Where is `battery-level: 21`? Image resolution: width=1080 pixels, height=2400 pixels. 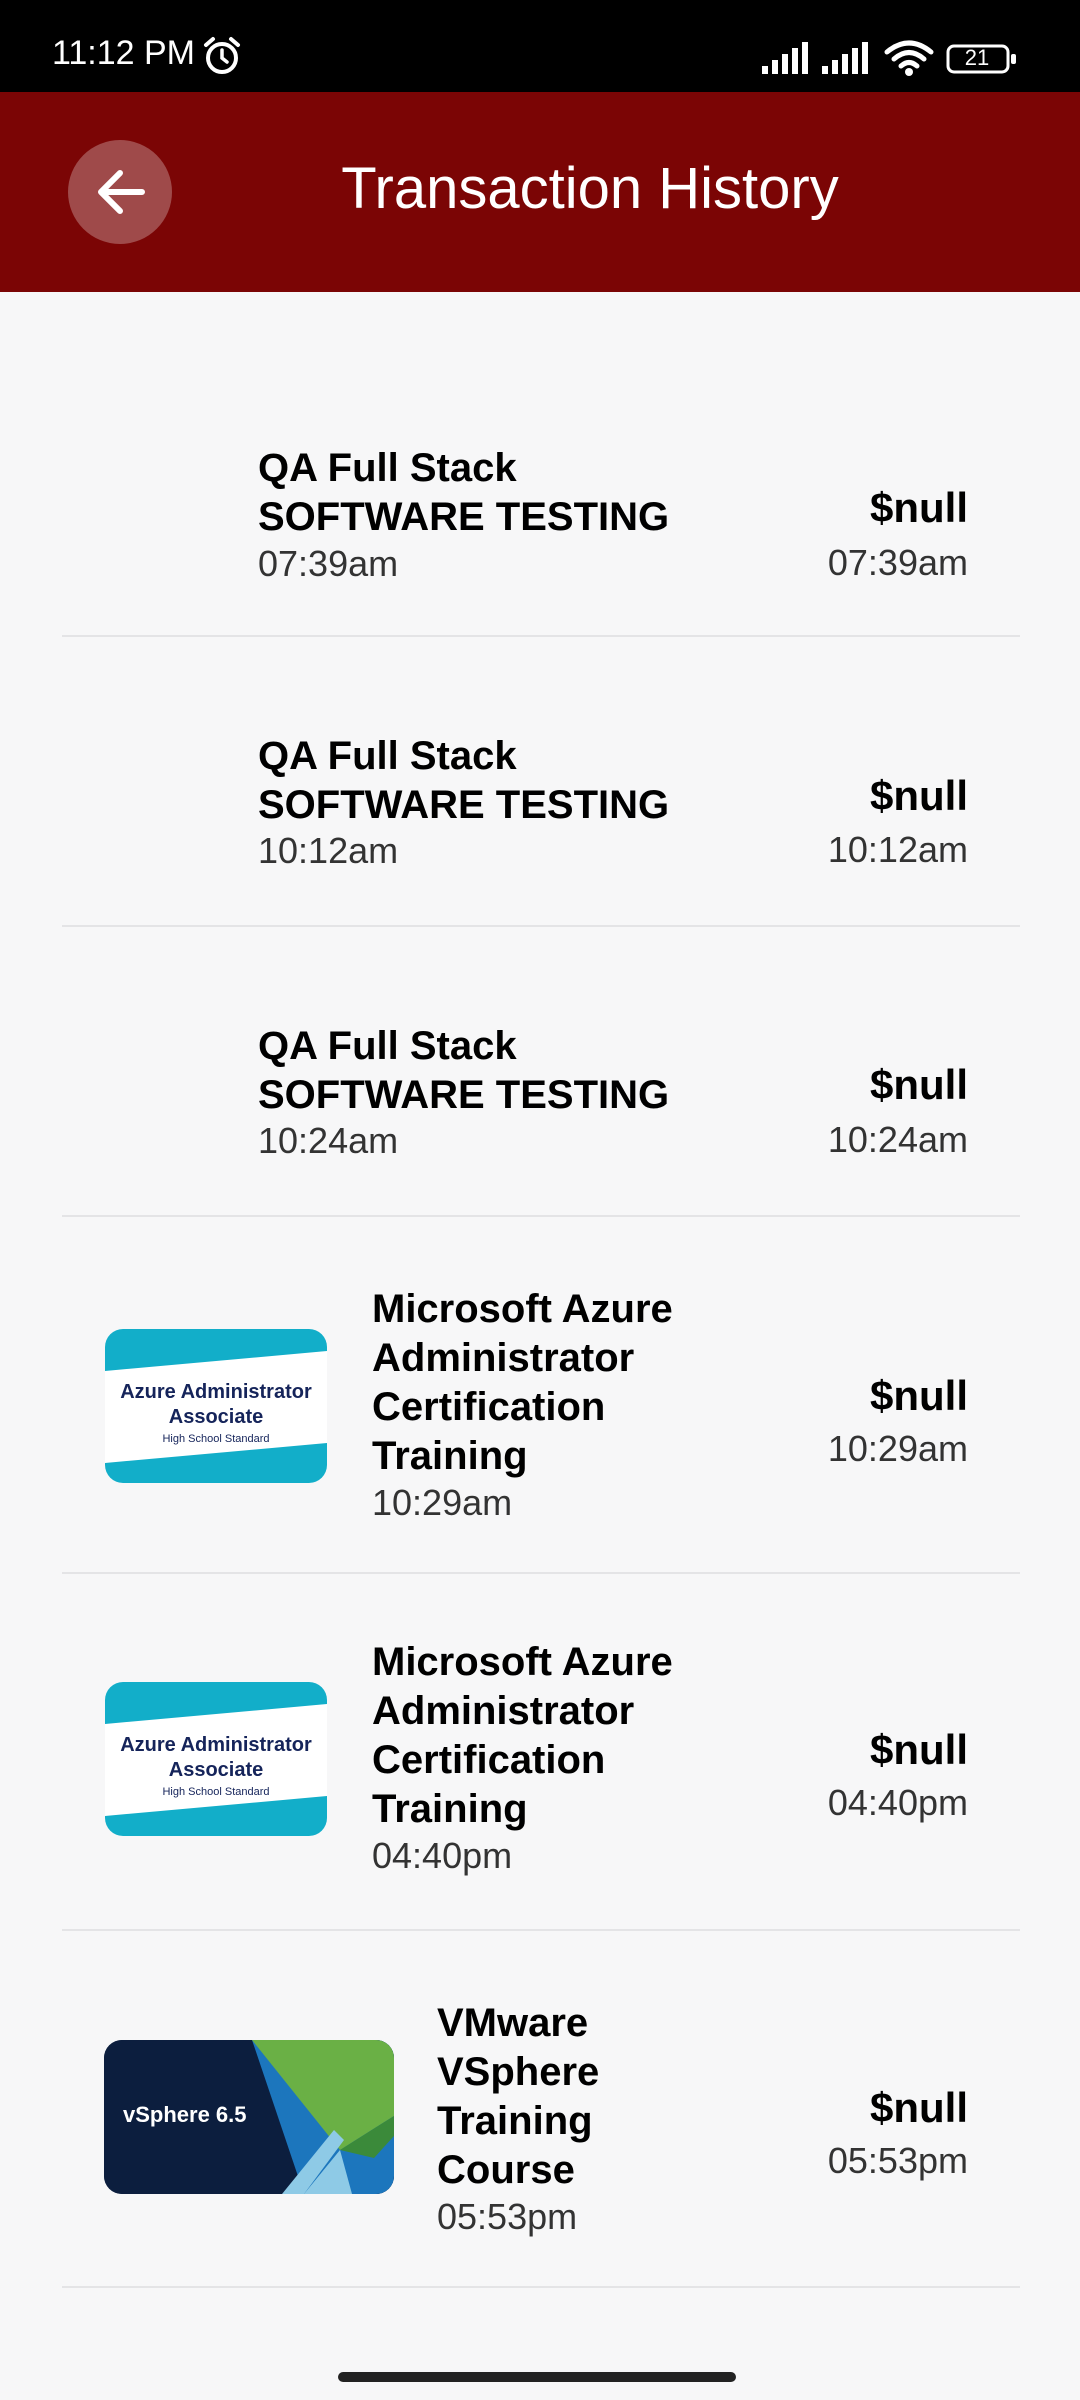
battery-level: 21 is located at coordinates (977, 57).